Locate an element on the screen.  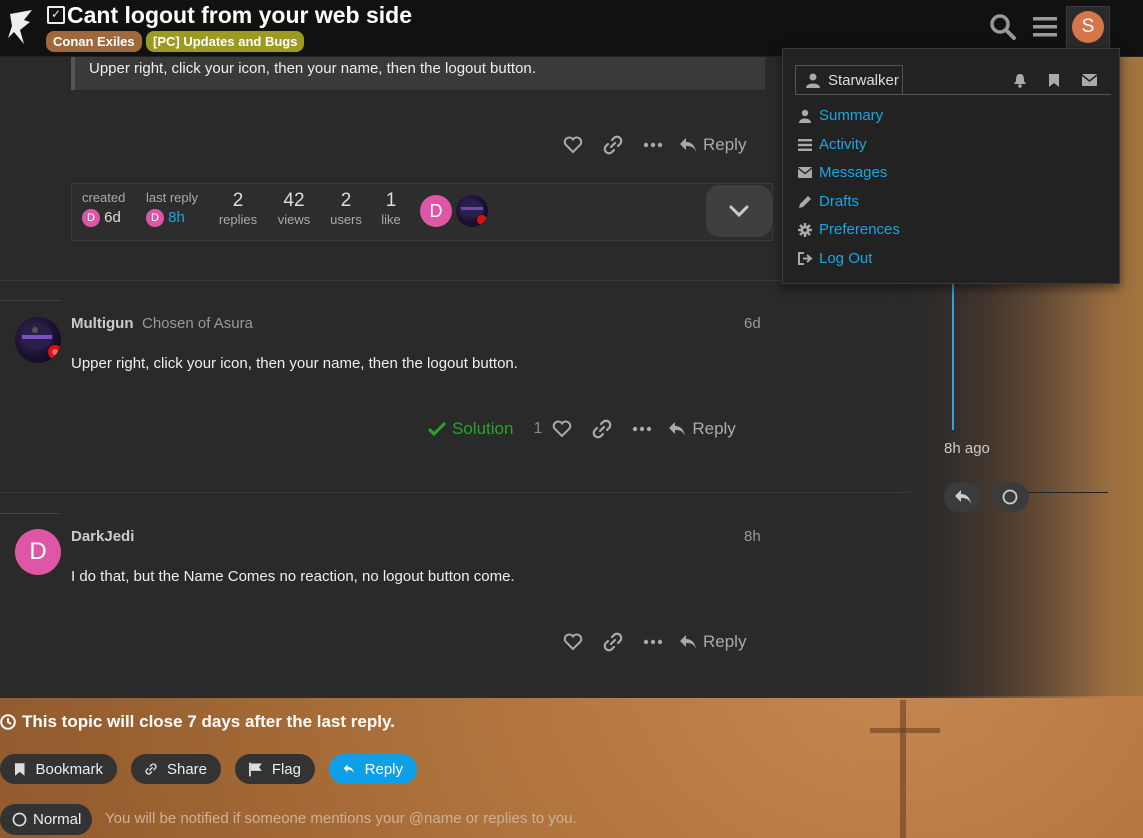
hamburger-menu-icon is located at coordinates (1045, 27).